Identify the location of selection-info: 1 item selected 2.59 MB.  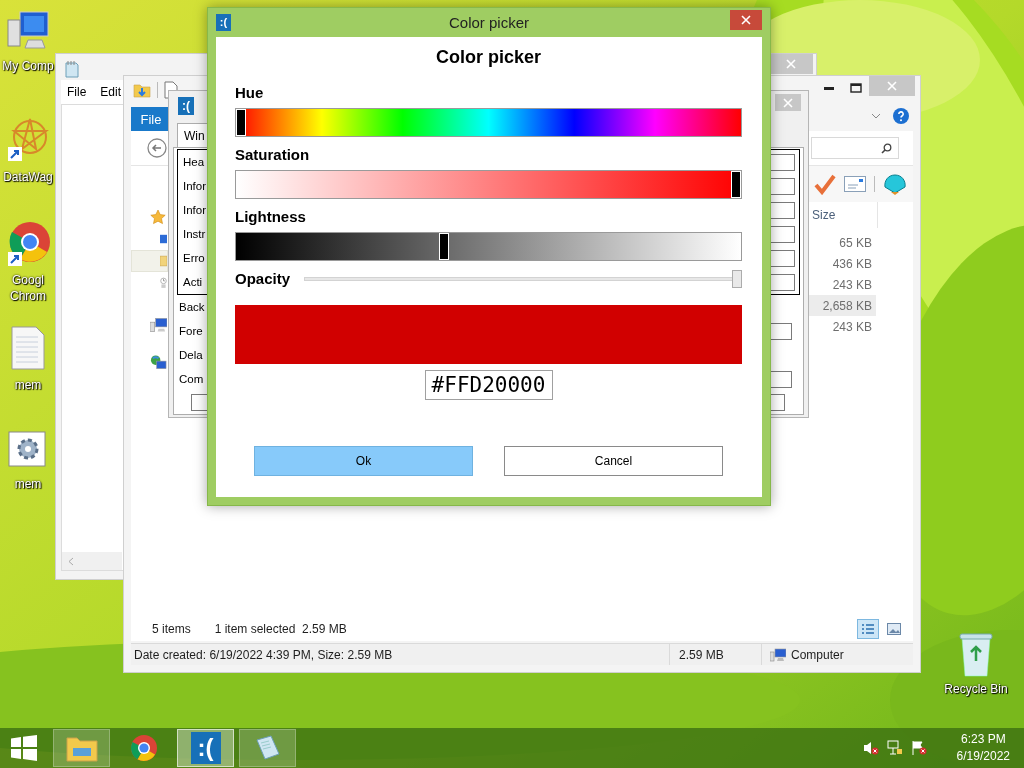
(280, 629).